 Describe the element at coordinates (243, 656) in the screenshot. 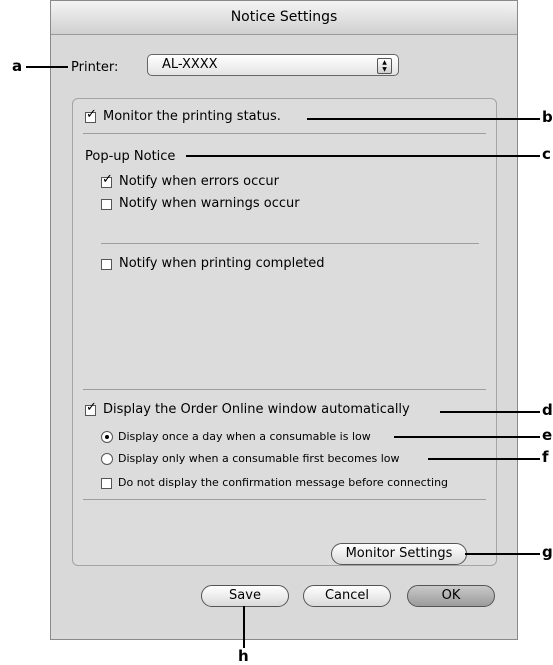

I see `callout-h: h` at that location.